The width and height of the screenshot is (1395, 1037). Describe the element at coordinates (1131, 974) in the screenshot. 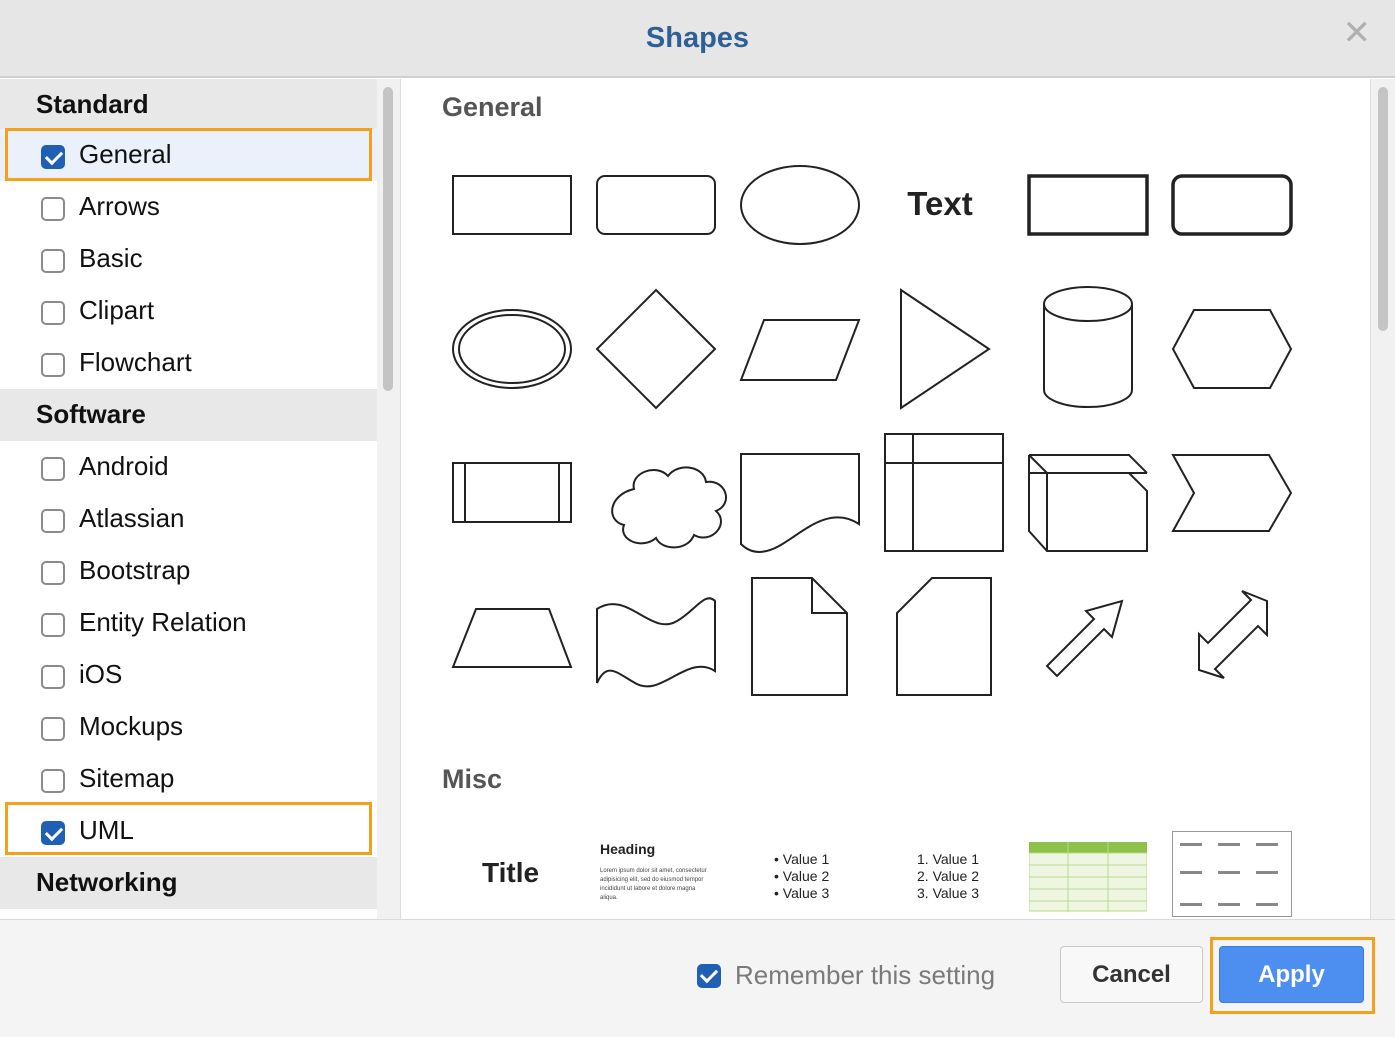

I see `cancel-button: Cancel` at that location.